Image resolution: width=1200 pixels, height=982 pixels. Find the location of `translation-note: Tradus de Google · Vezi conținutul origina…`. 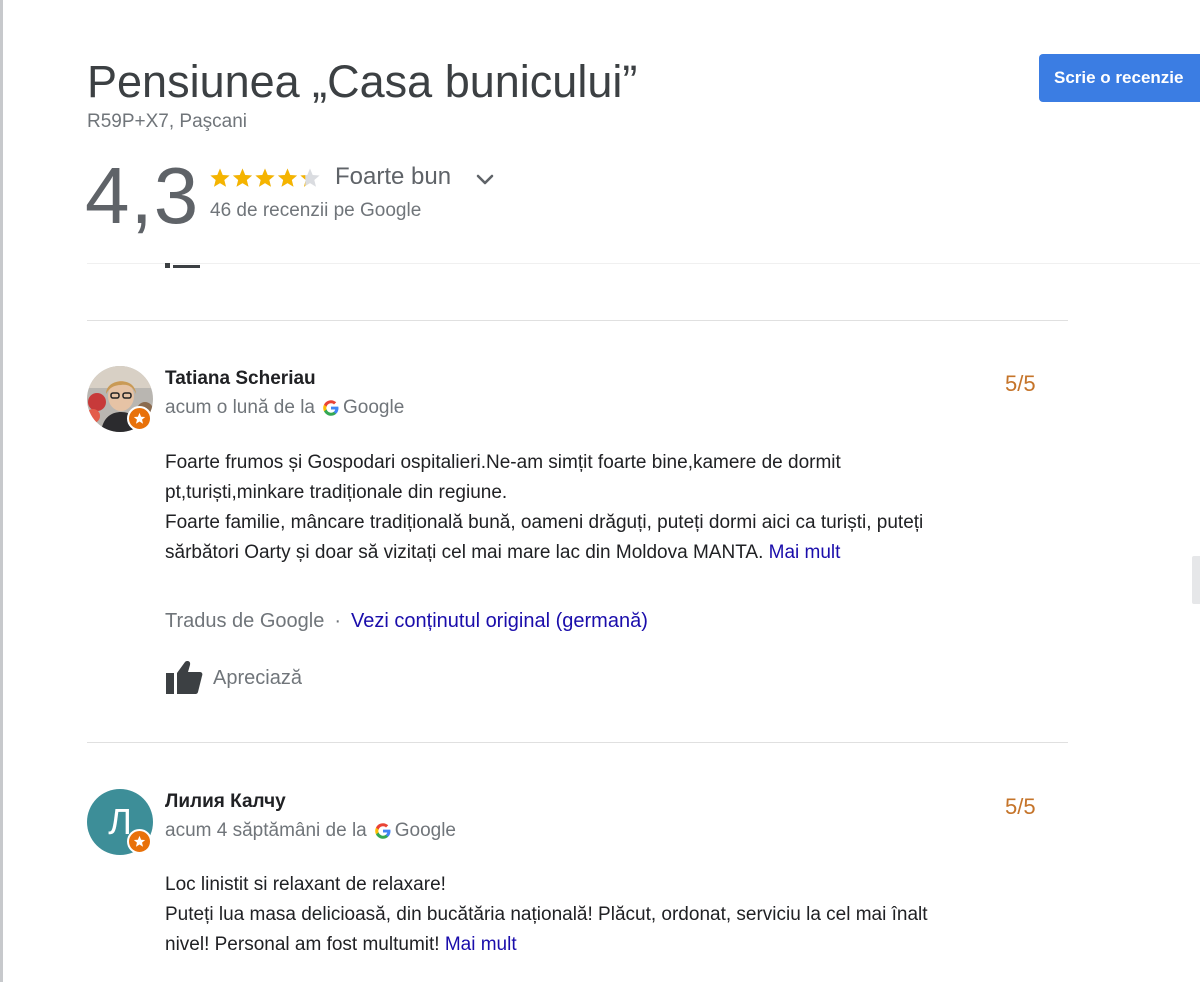

translation-note: Tradus de Google · Vezi conținutul origina… is located at coordinates (406, 621).